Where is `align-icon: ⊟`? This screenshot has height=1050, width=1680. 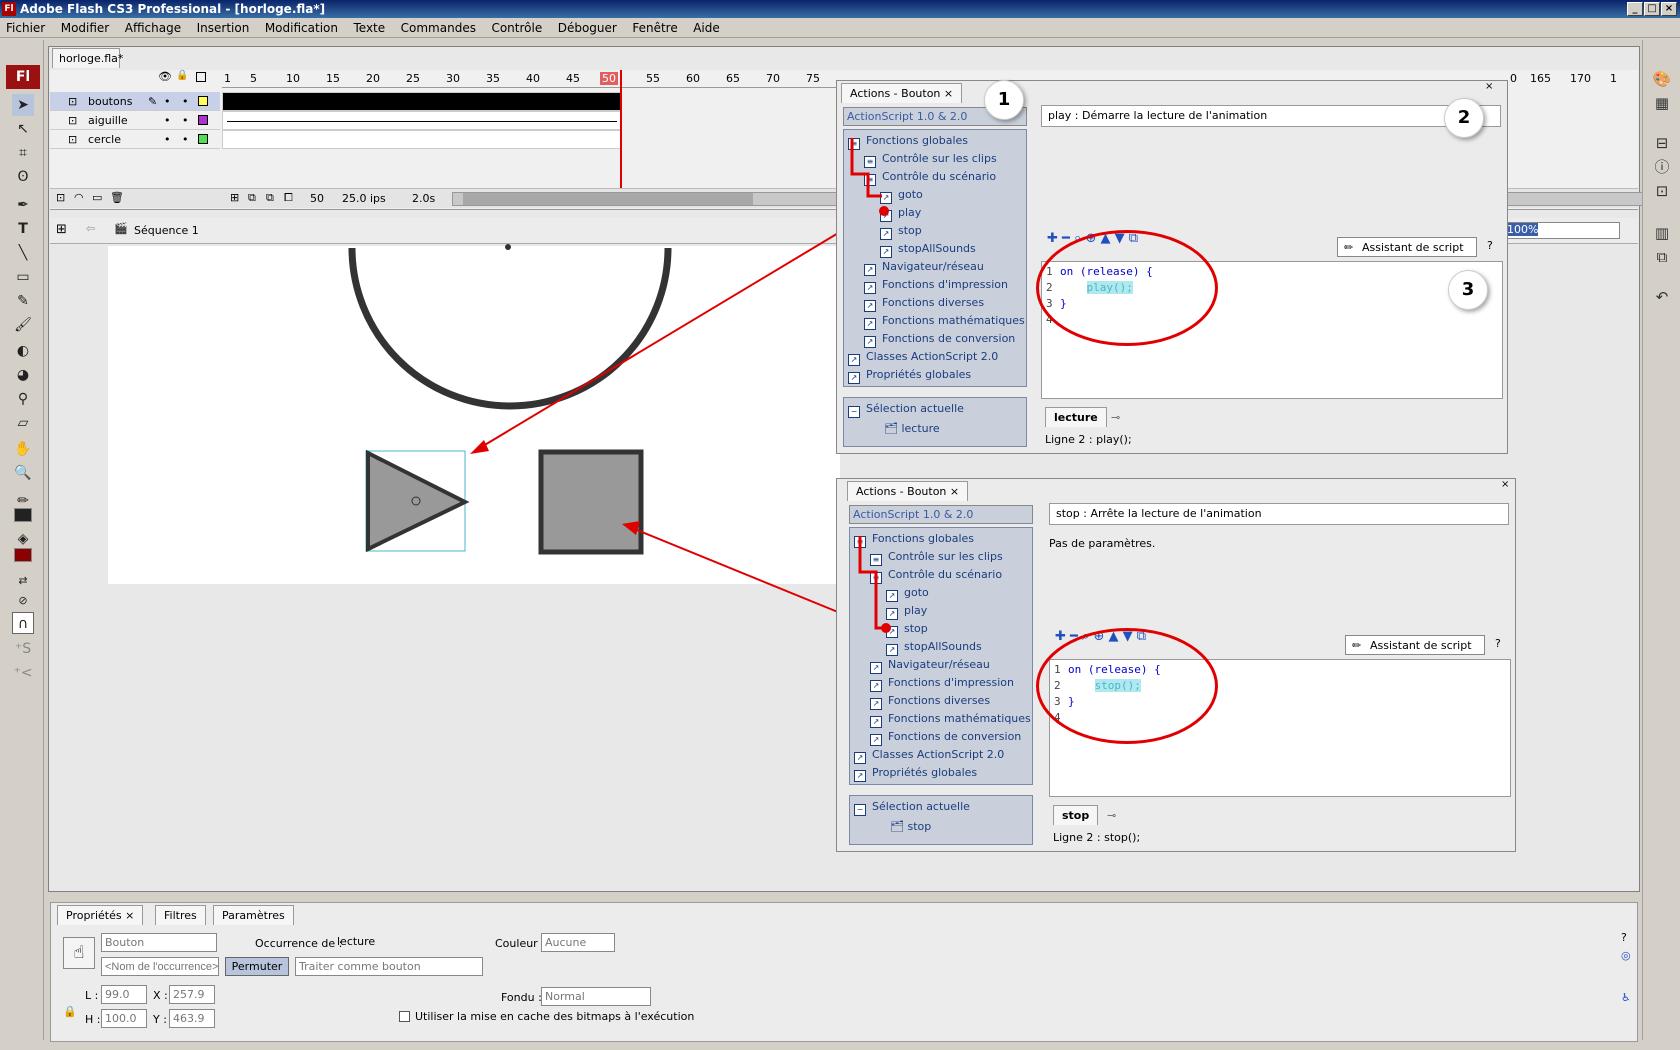
align-icon: ⊟ is located at coordinates (1662, 143).